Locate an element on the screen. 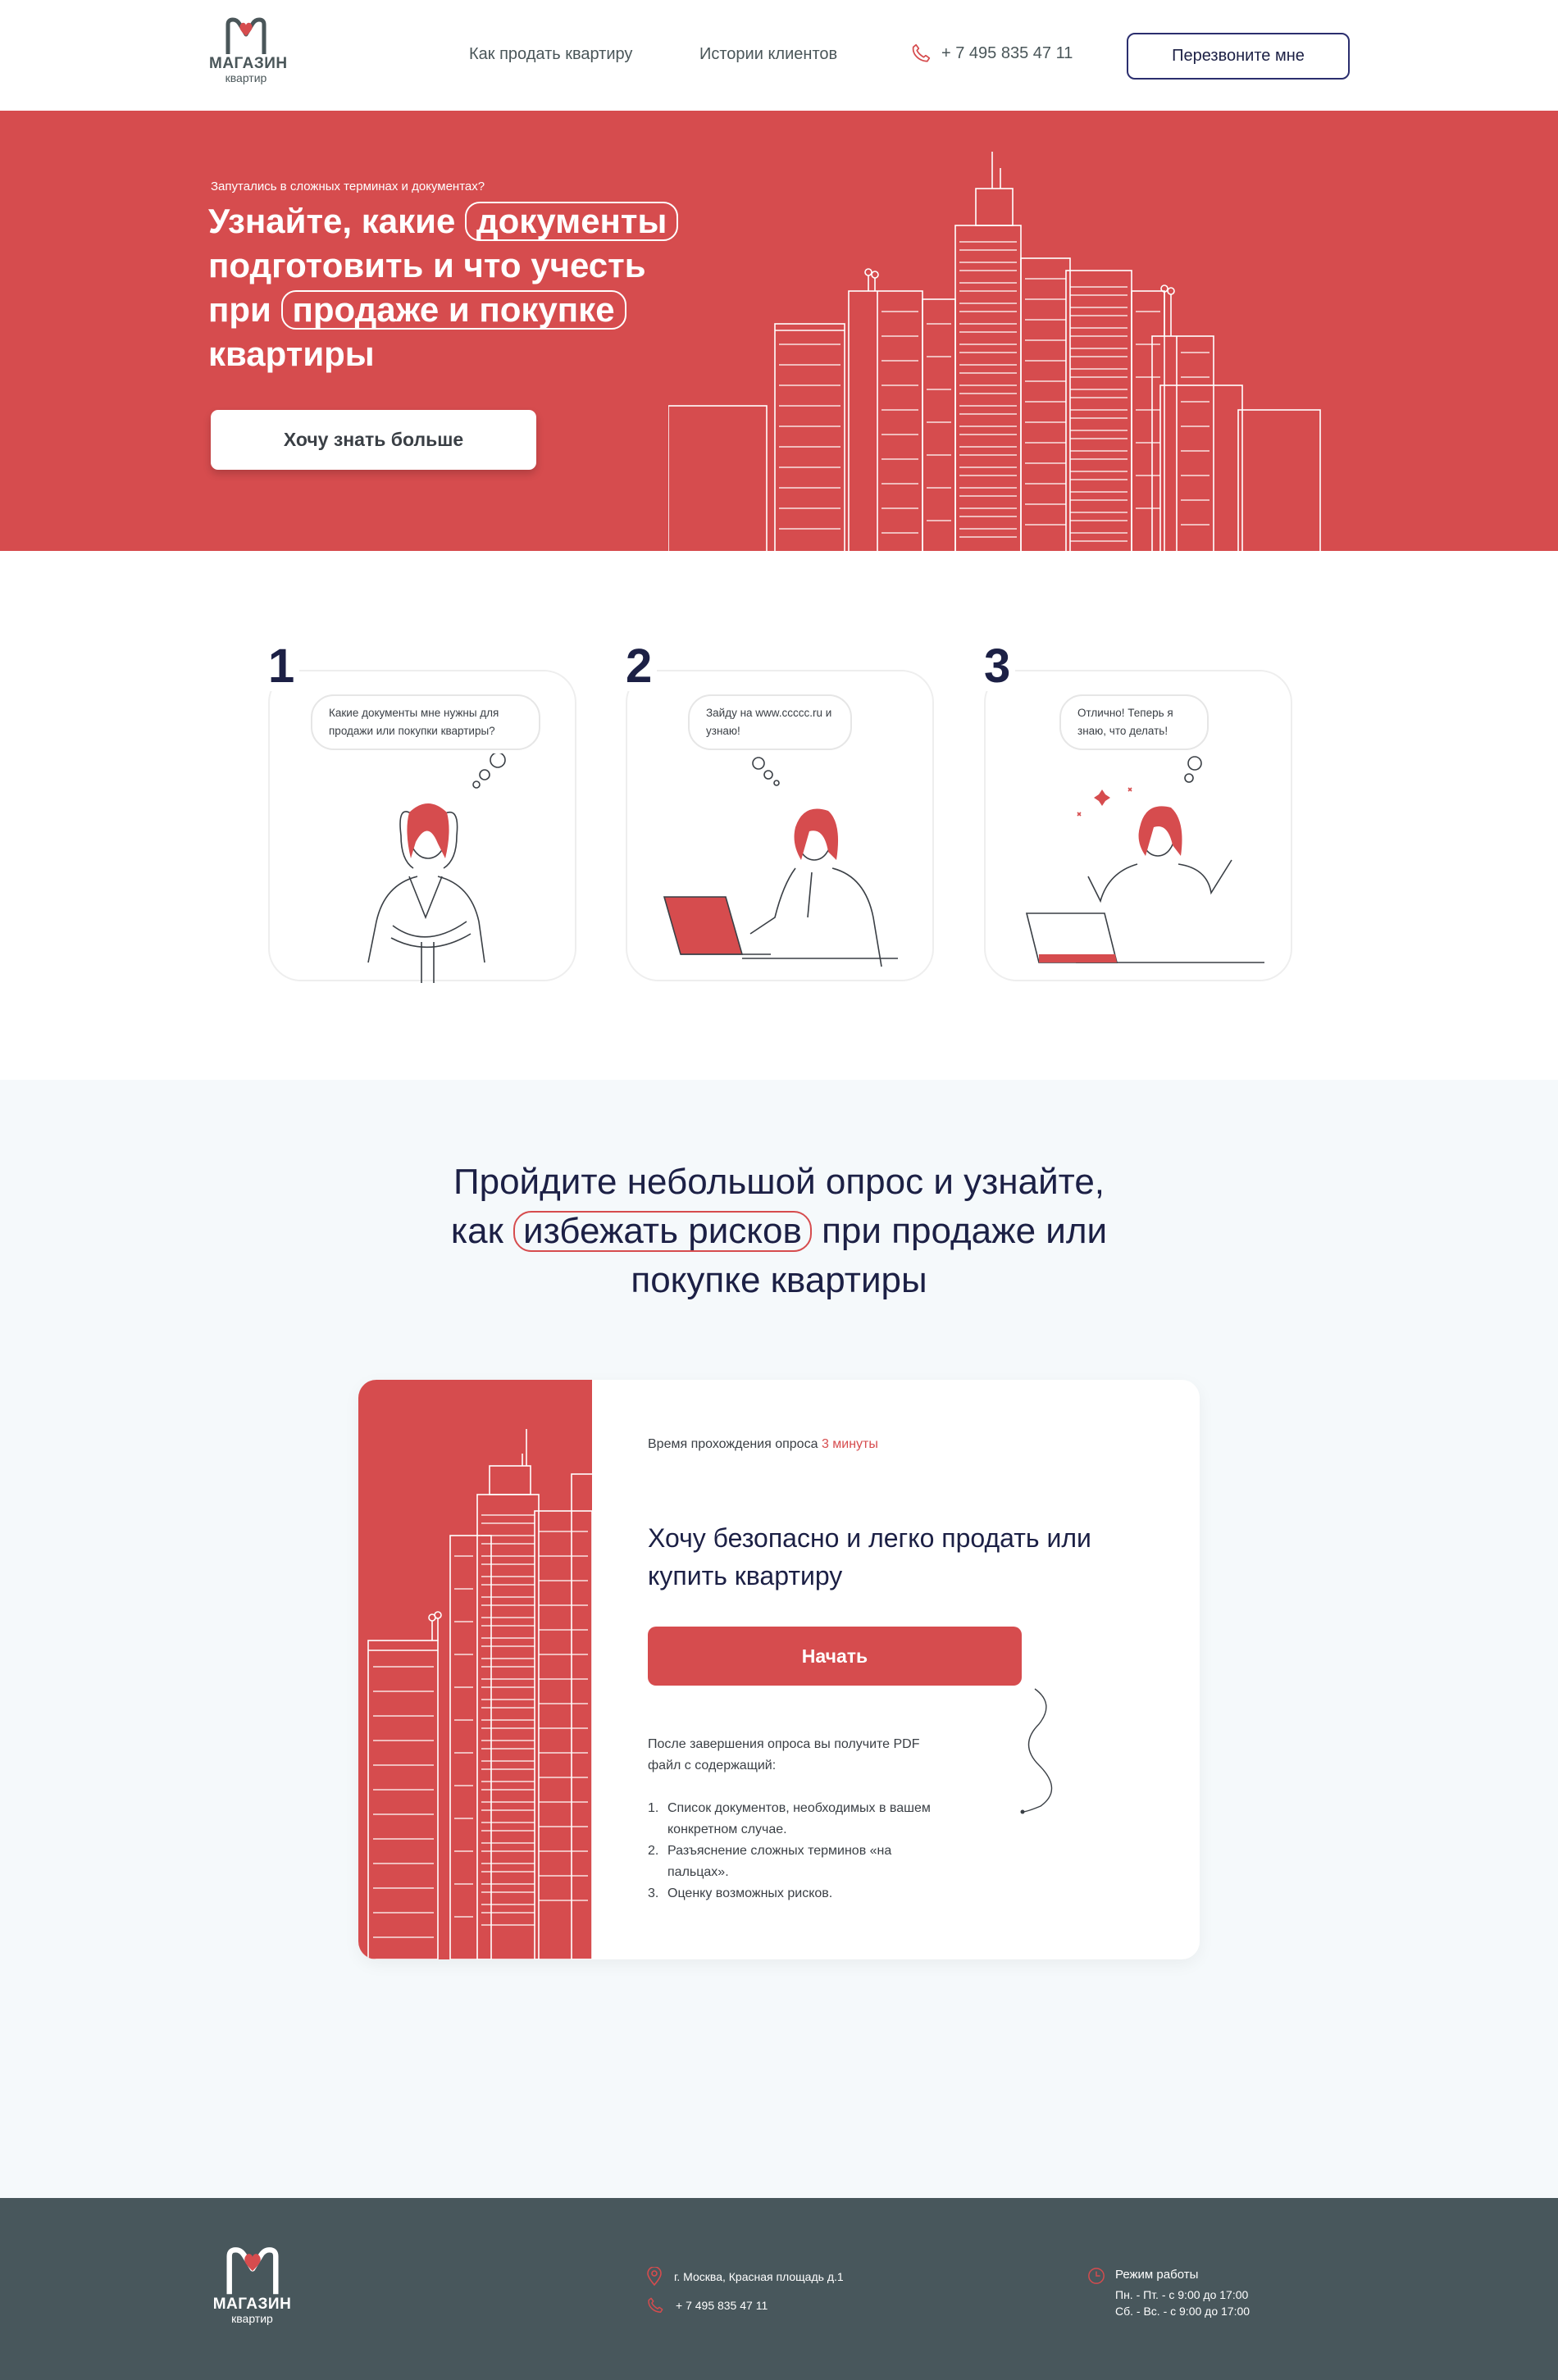 The height and width of the screenshot is (2380, 1558). hero-title-part3: при is located at coordinates (239, 310).